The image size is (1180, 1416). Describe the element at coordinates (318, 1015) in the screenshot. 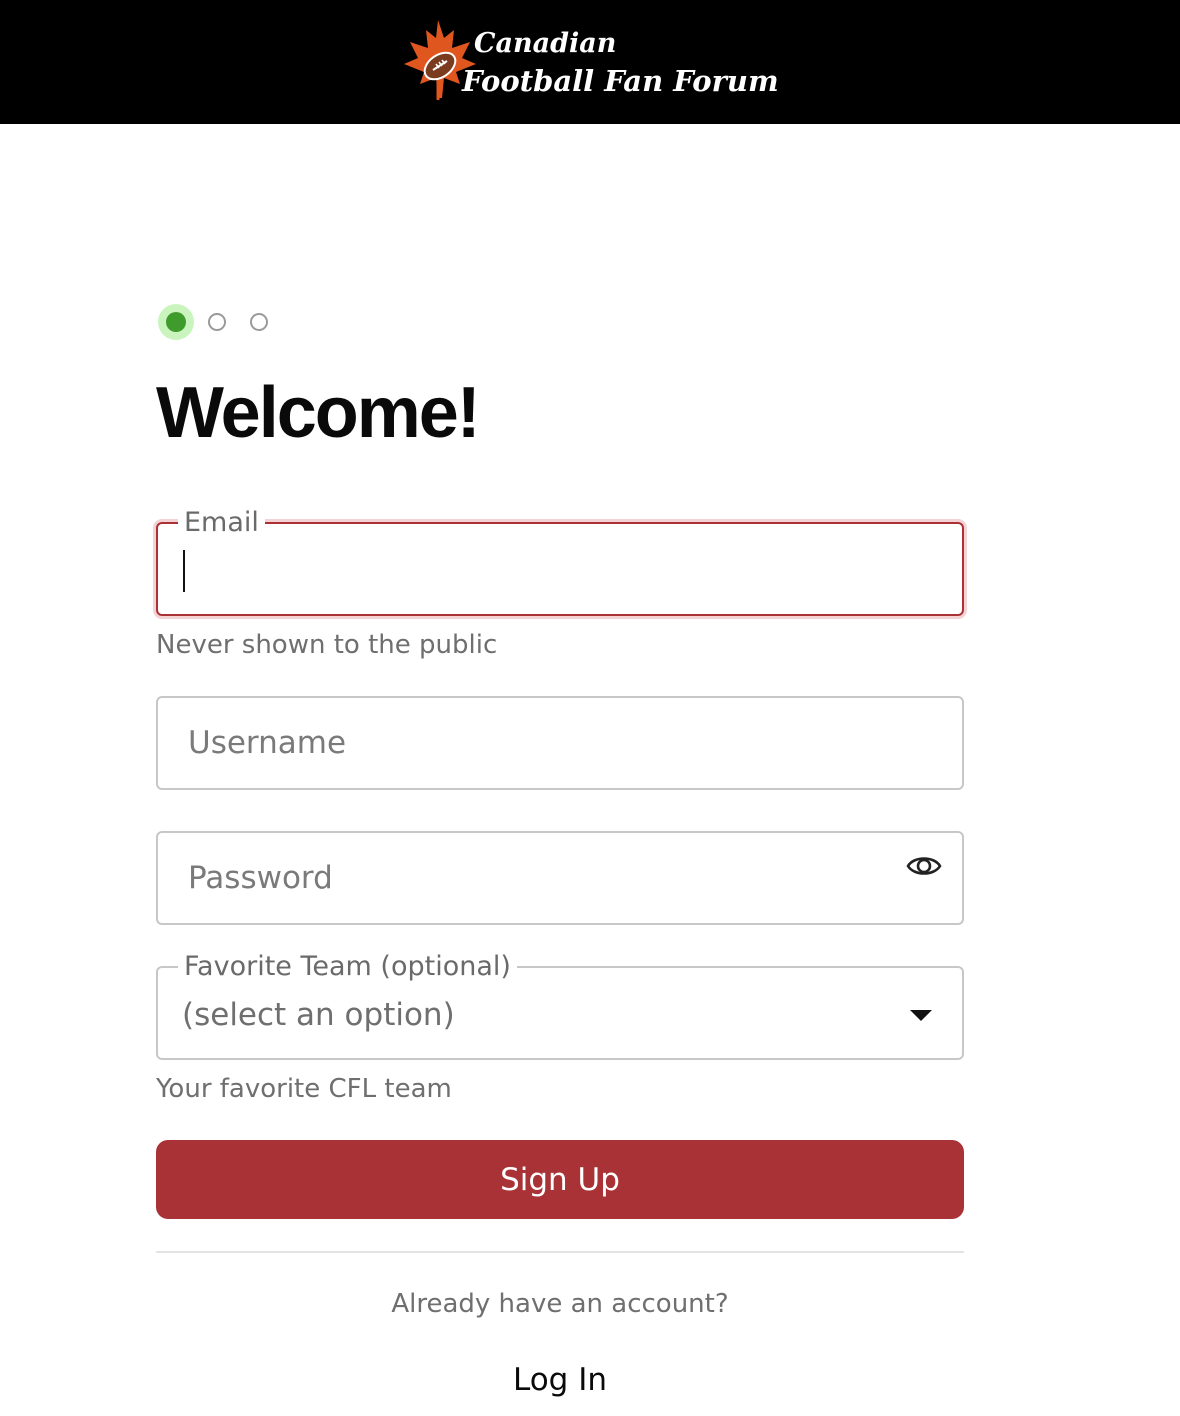

I see `favorite-team-selected-value: (select an option)` at that location.